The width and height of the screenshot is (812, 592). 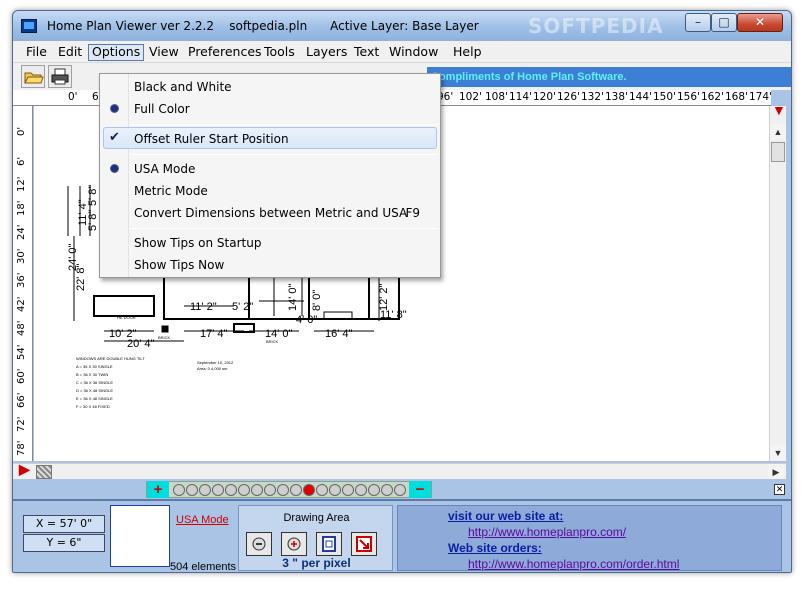 I want to click on fit-page-button, so click(x=329, y=544).